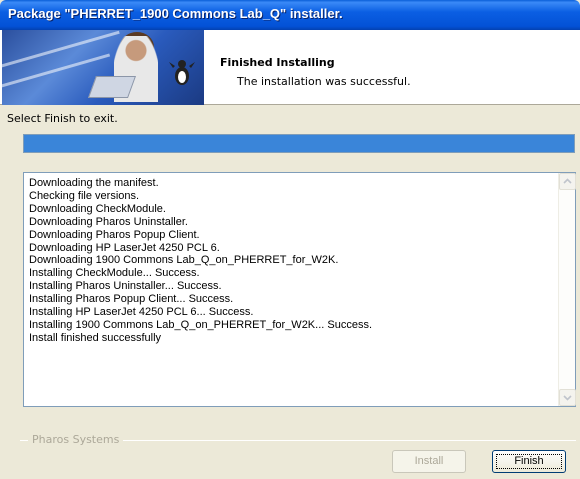 The height and width of the screenshot is (479, 580). I want to click on log-line: Downloading Pharos Uninstaller., so click(108, 221).